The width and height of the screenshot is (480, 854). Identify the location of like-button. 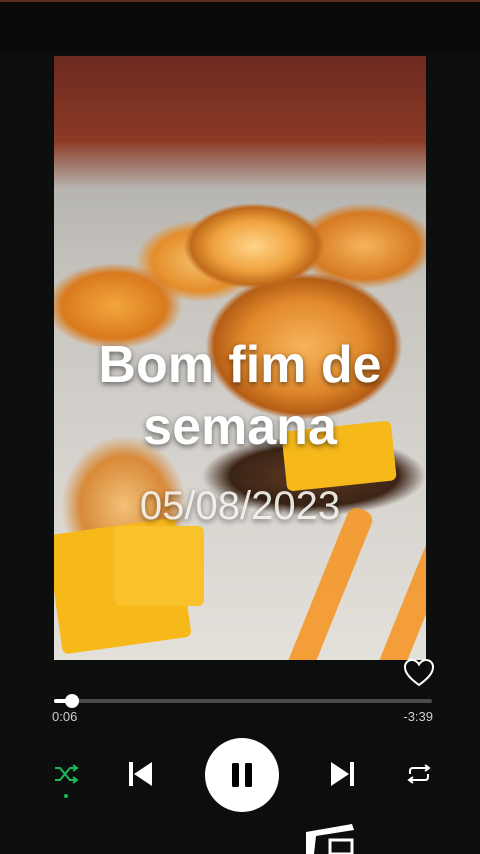
(419, 673).